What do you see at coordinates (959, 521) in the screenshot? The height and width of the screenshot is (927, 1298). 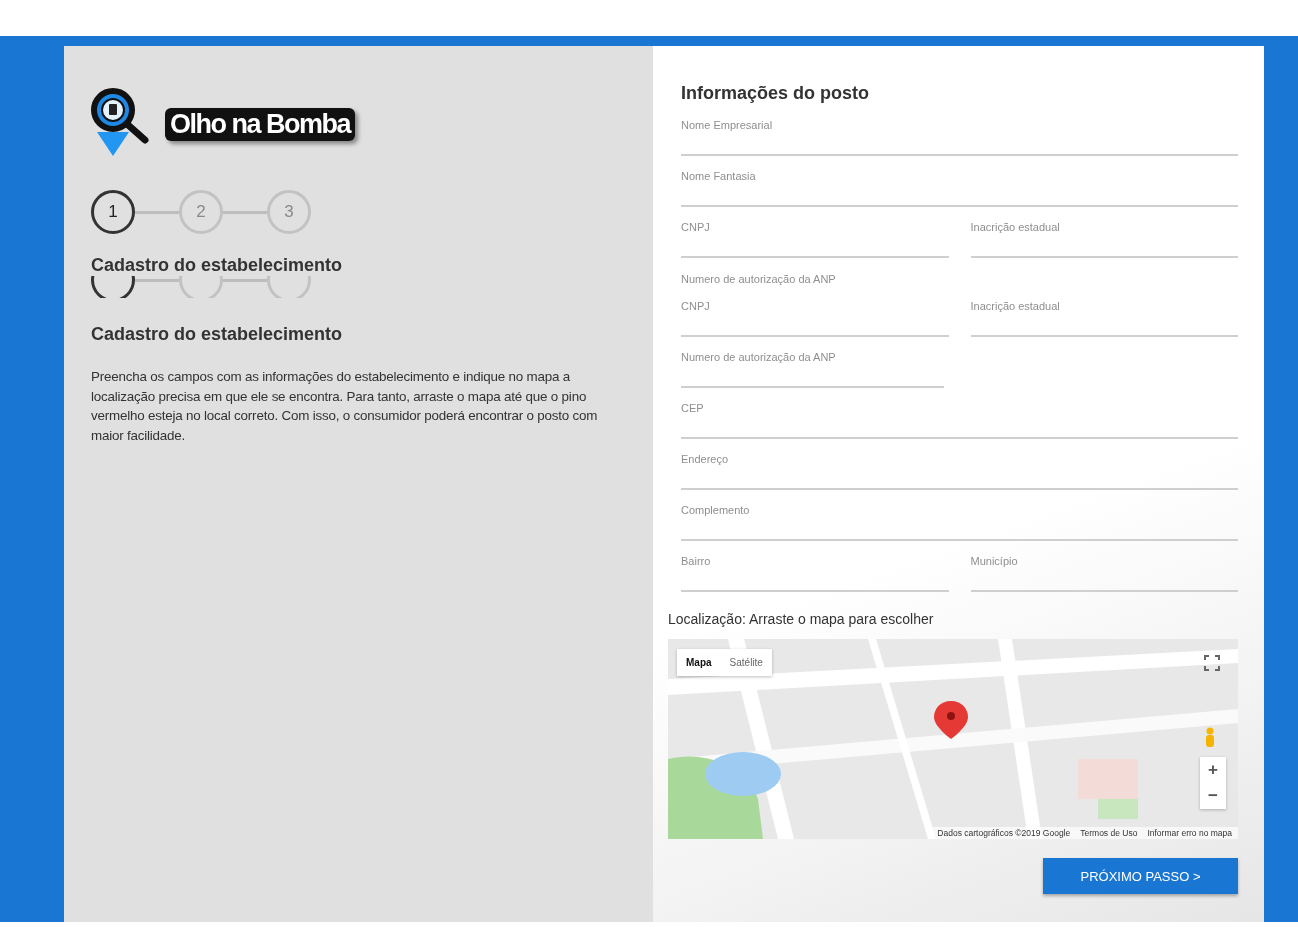 I see `input-field: Complemento` at bounding box center [959, 521].